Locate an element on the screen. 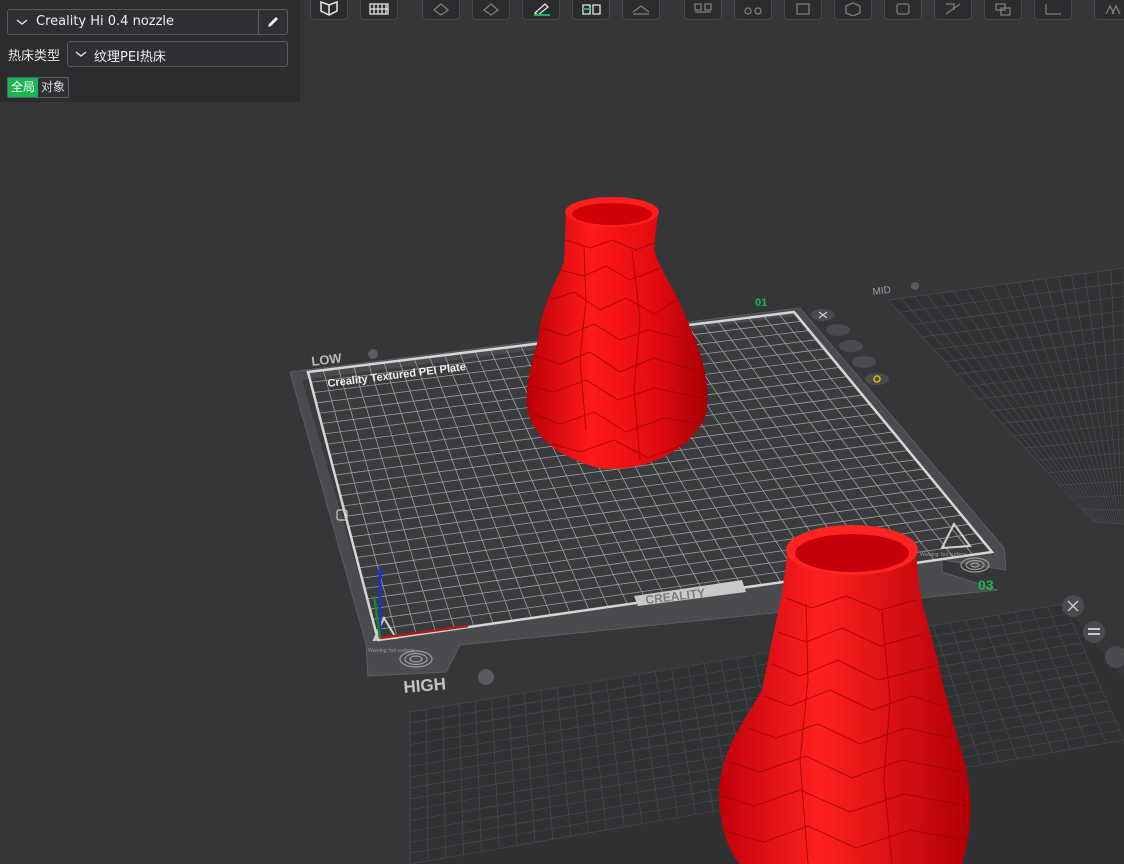  bed-type-value: 纹理PEI热床 is located at coordinates (130, 57).